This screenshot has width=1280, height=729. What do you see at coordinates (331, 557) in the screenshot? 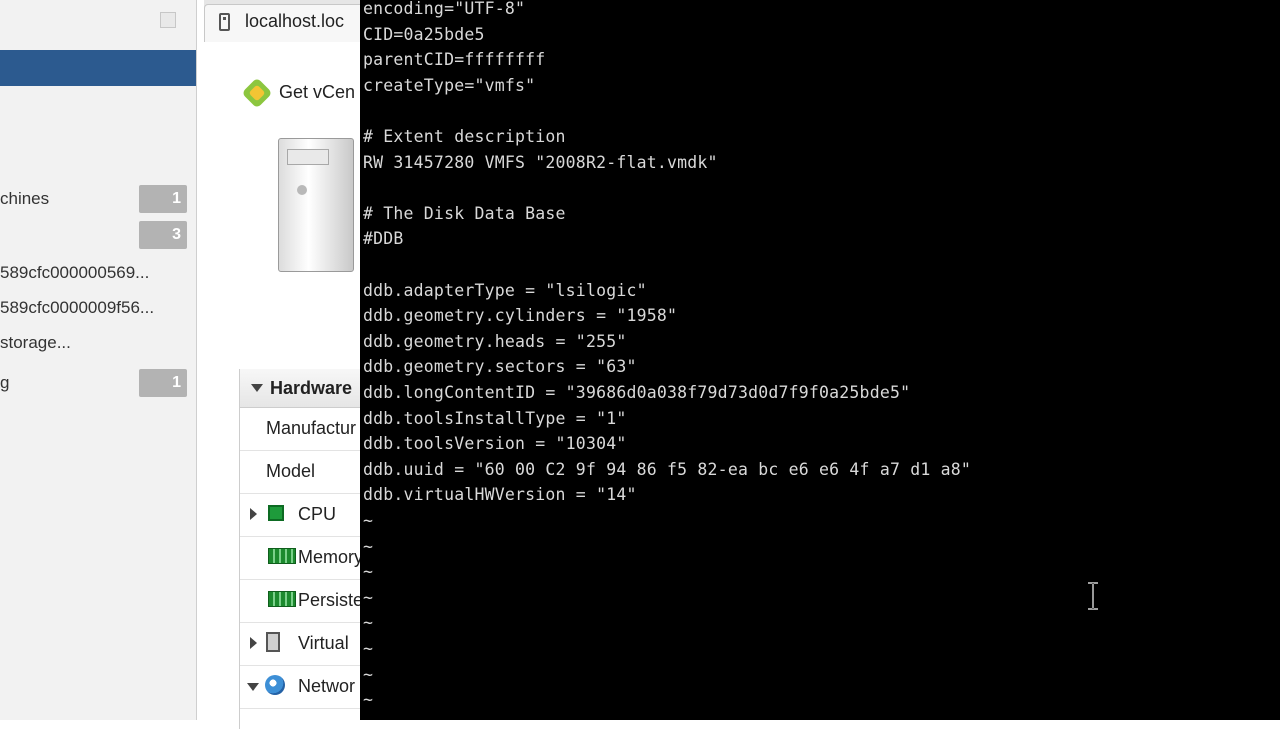
I see `row-label: Memory` at bounding box center [331, 557].